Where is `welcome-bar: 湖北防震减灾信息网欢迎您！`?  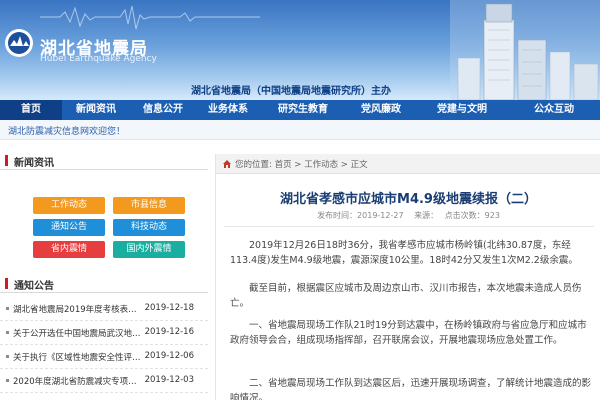
welcome-bar: 湖北防震减灾信息网欢迎您！ is located at coordinates (300, 130).